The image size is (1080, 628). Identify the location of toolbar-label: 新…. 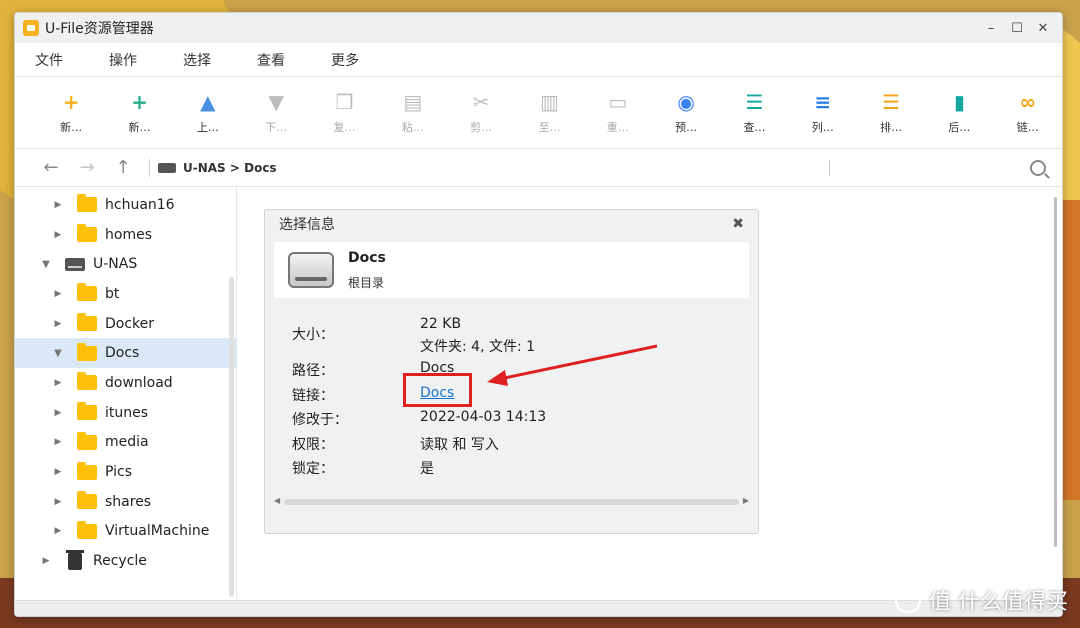
(71, 127).